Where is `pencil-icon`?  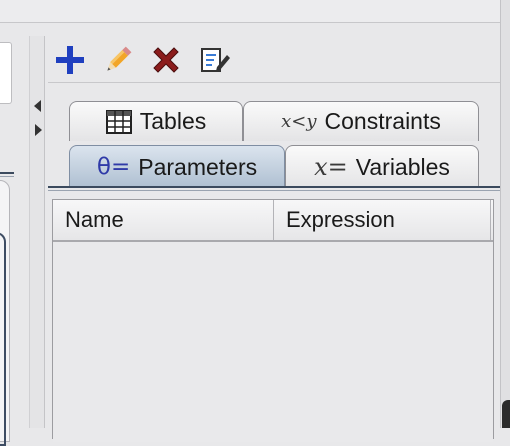
pencil-icon is located at coordinates (119, 58).